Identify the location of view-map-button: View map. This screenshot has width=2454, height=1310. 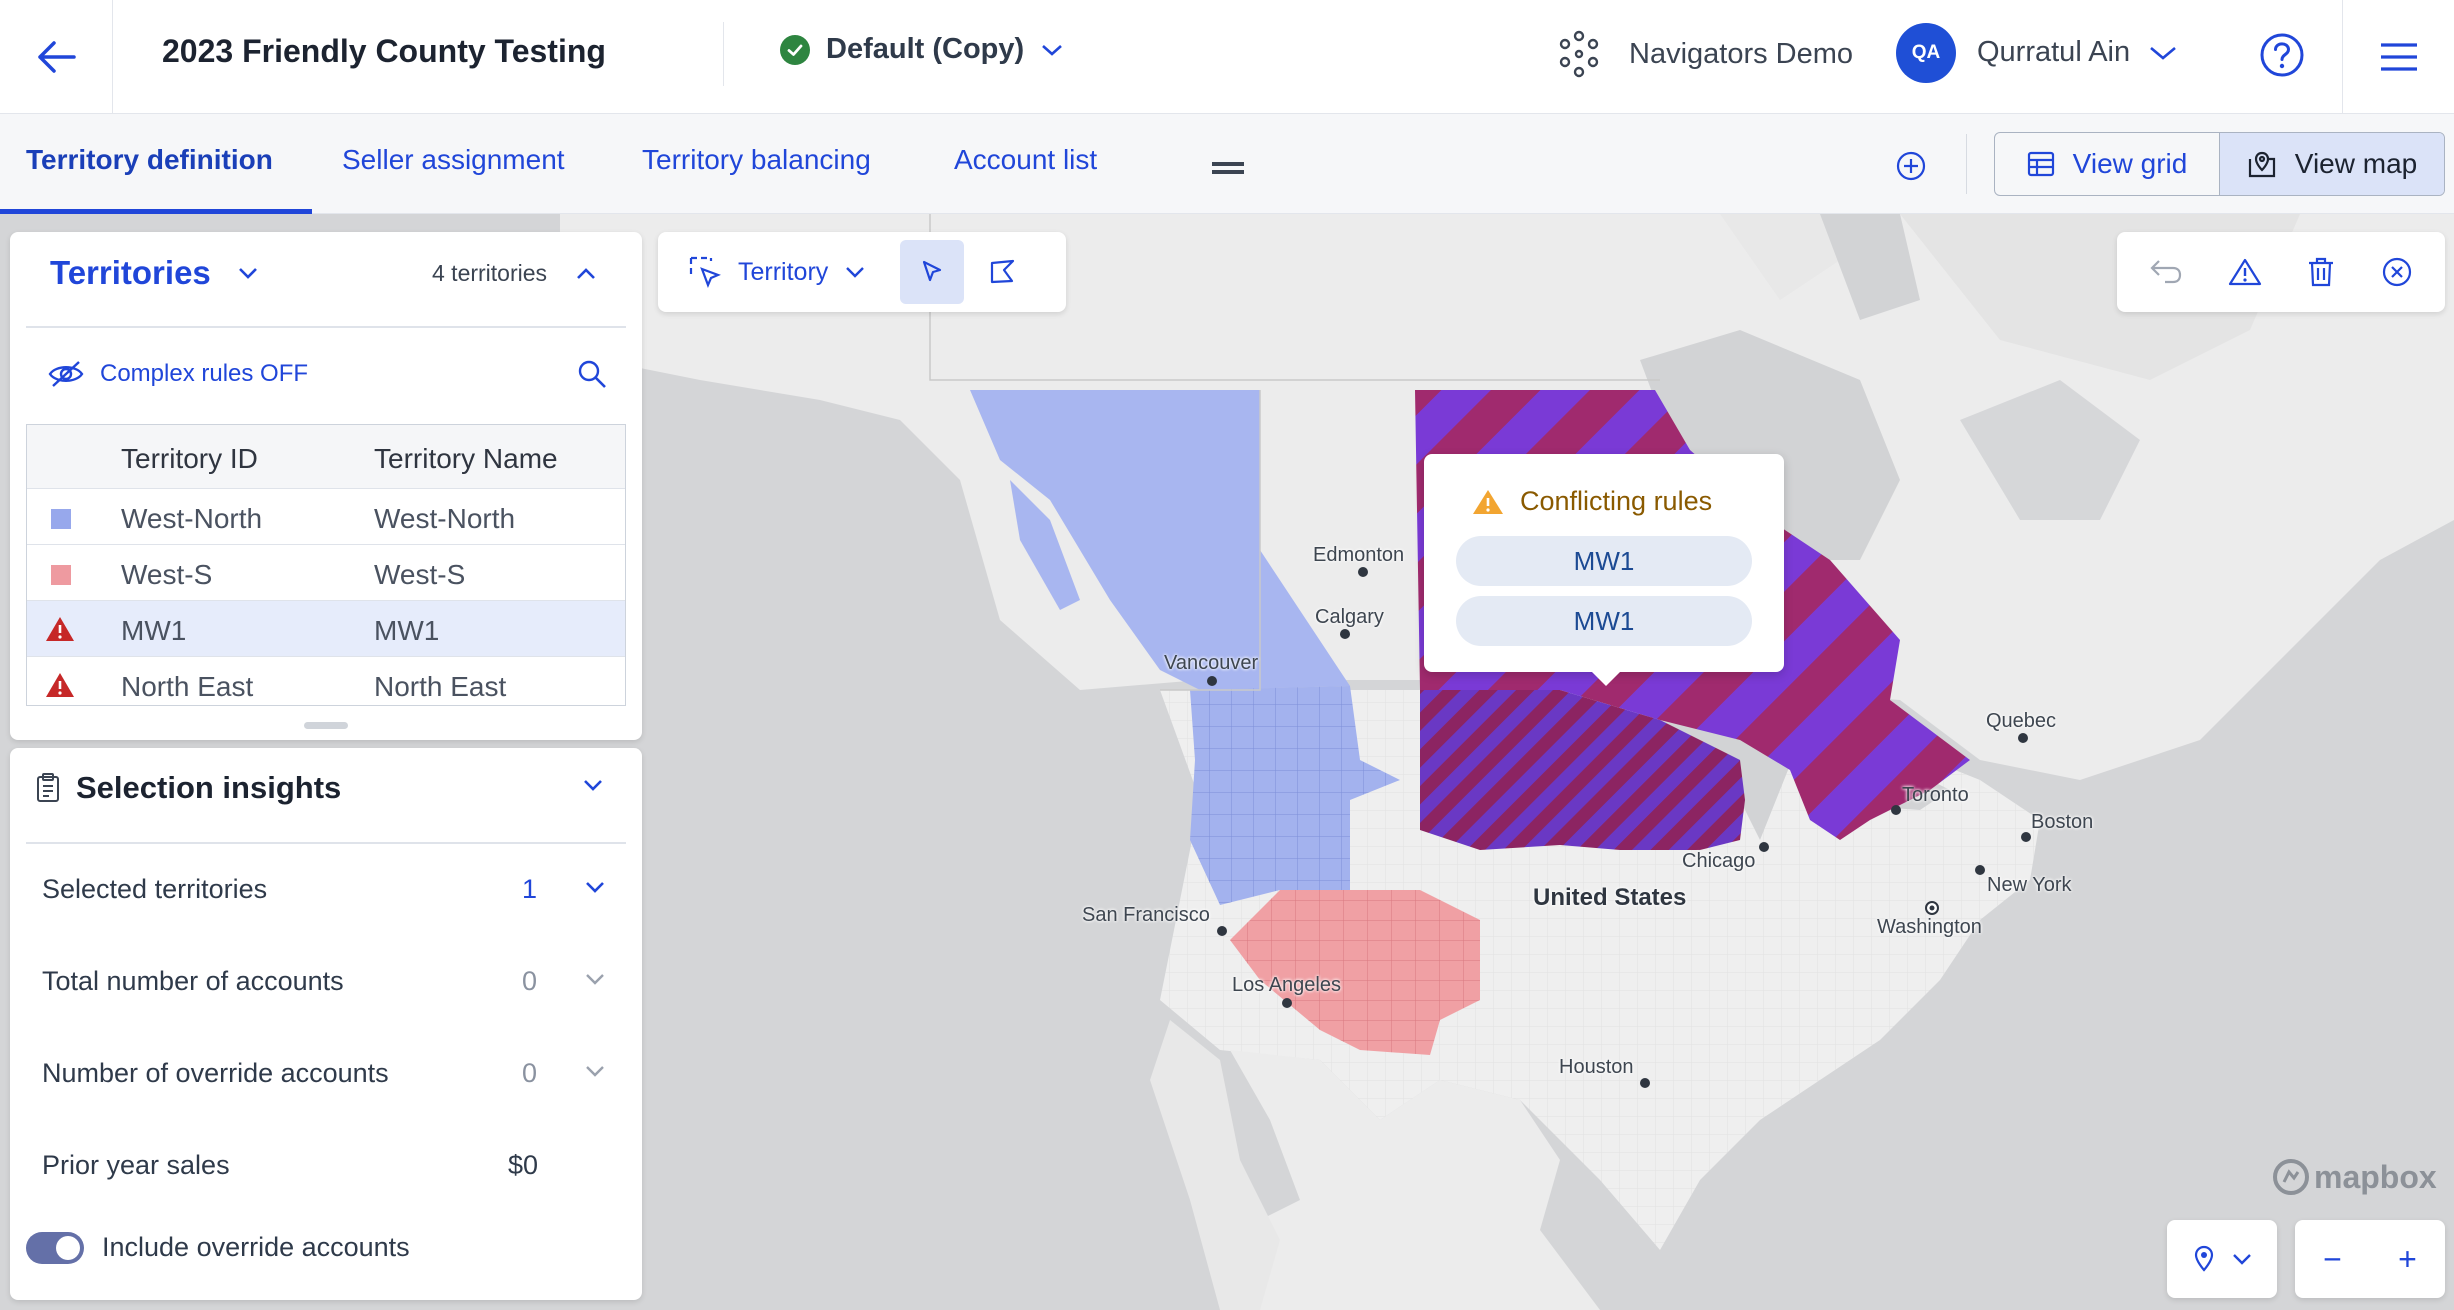
(2331, 164).